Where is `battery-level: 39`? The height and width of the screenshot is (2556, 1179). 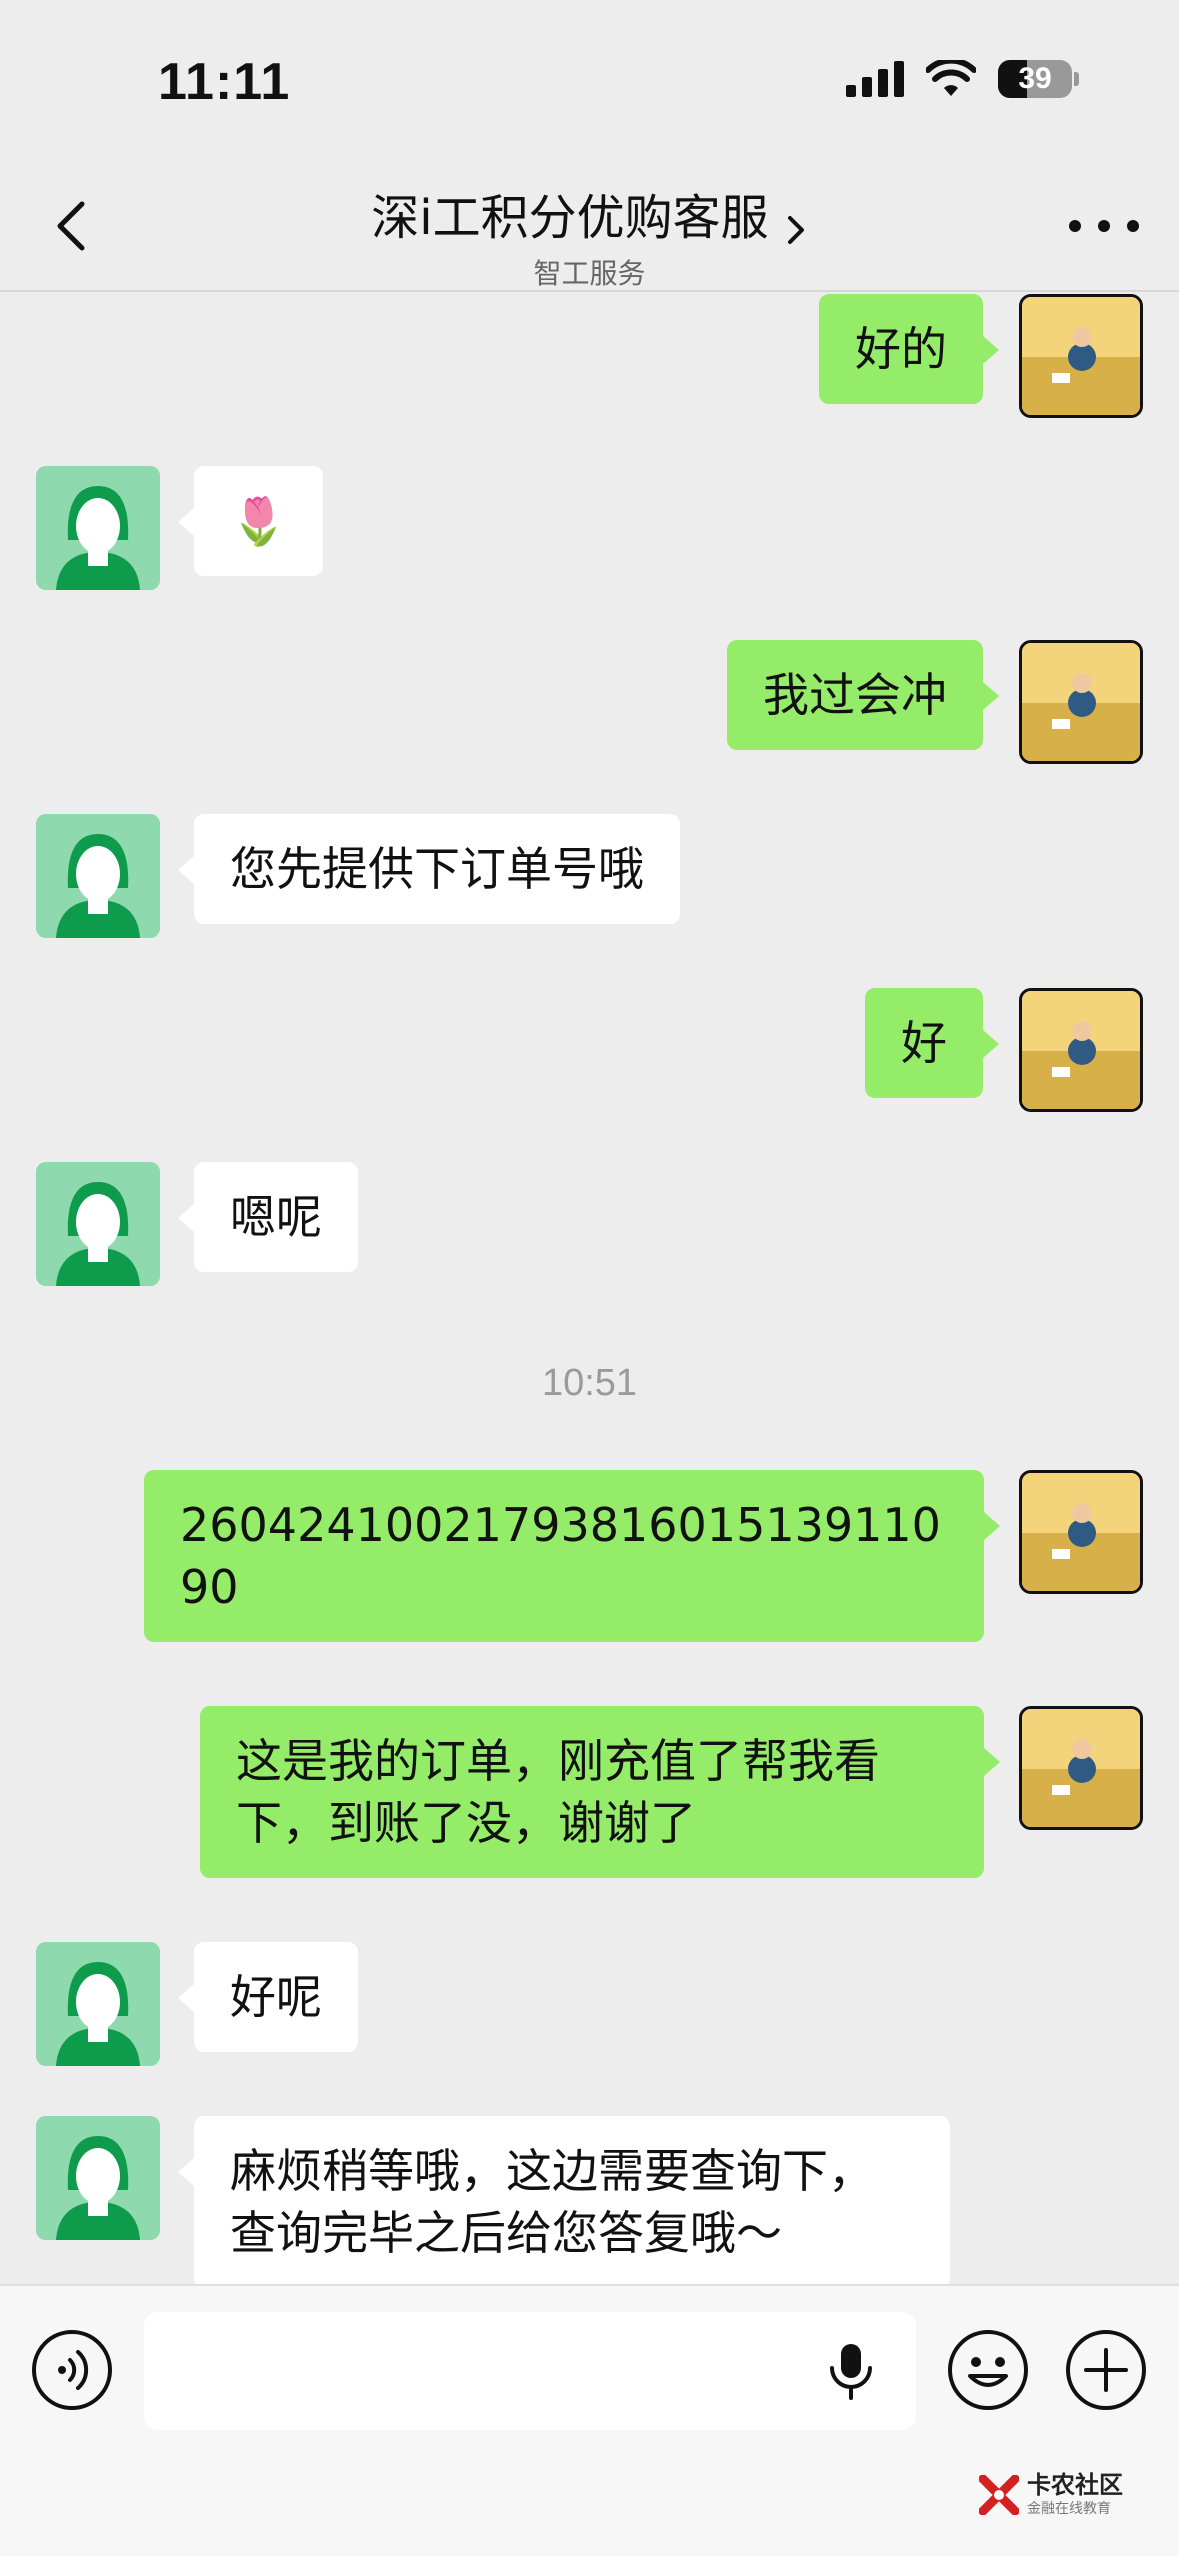 battery-level: 39 is located at coordinates (1035, 78).